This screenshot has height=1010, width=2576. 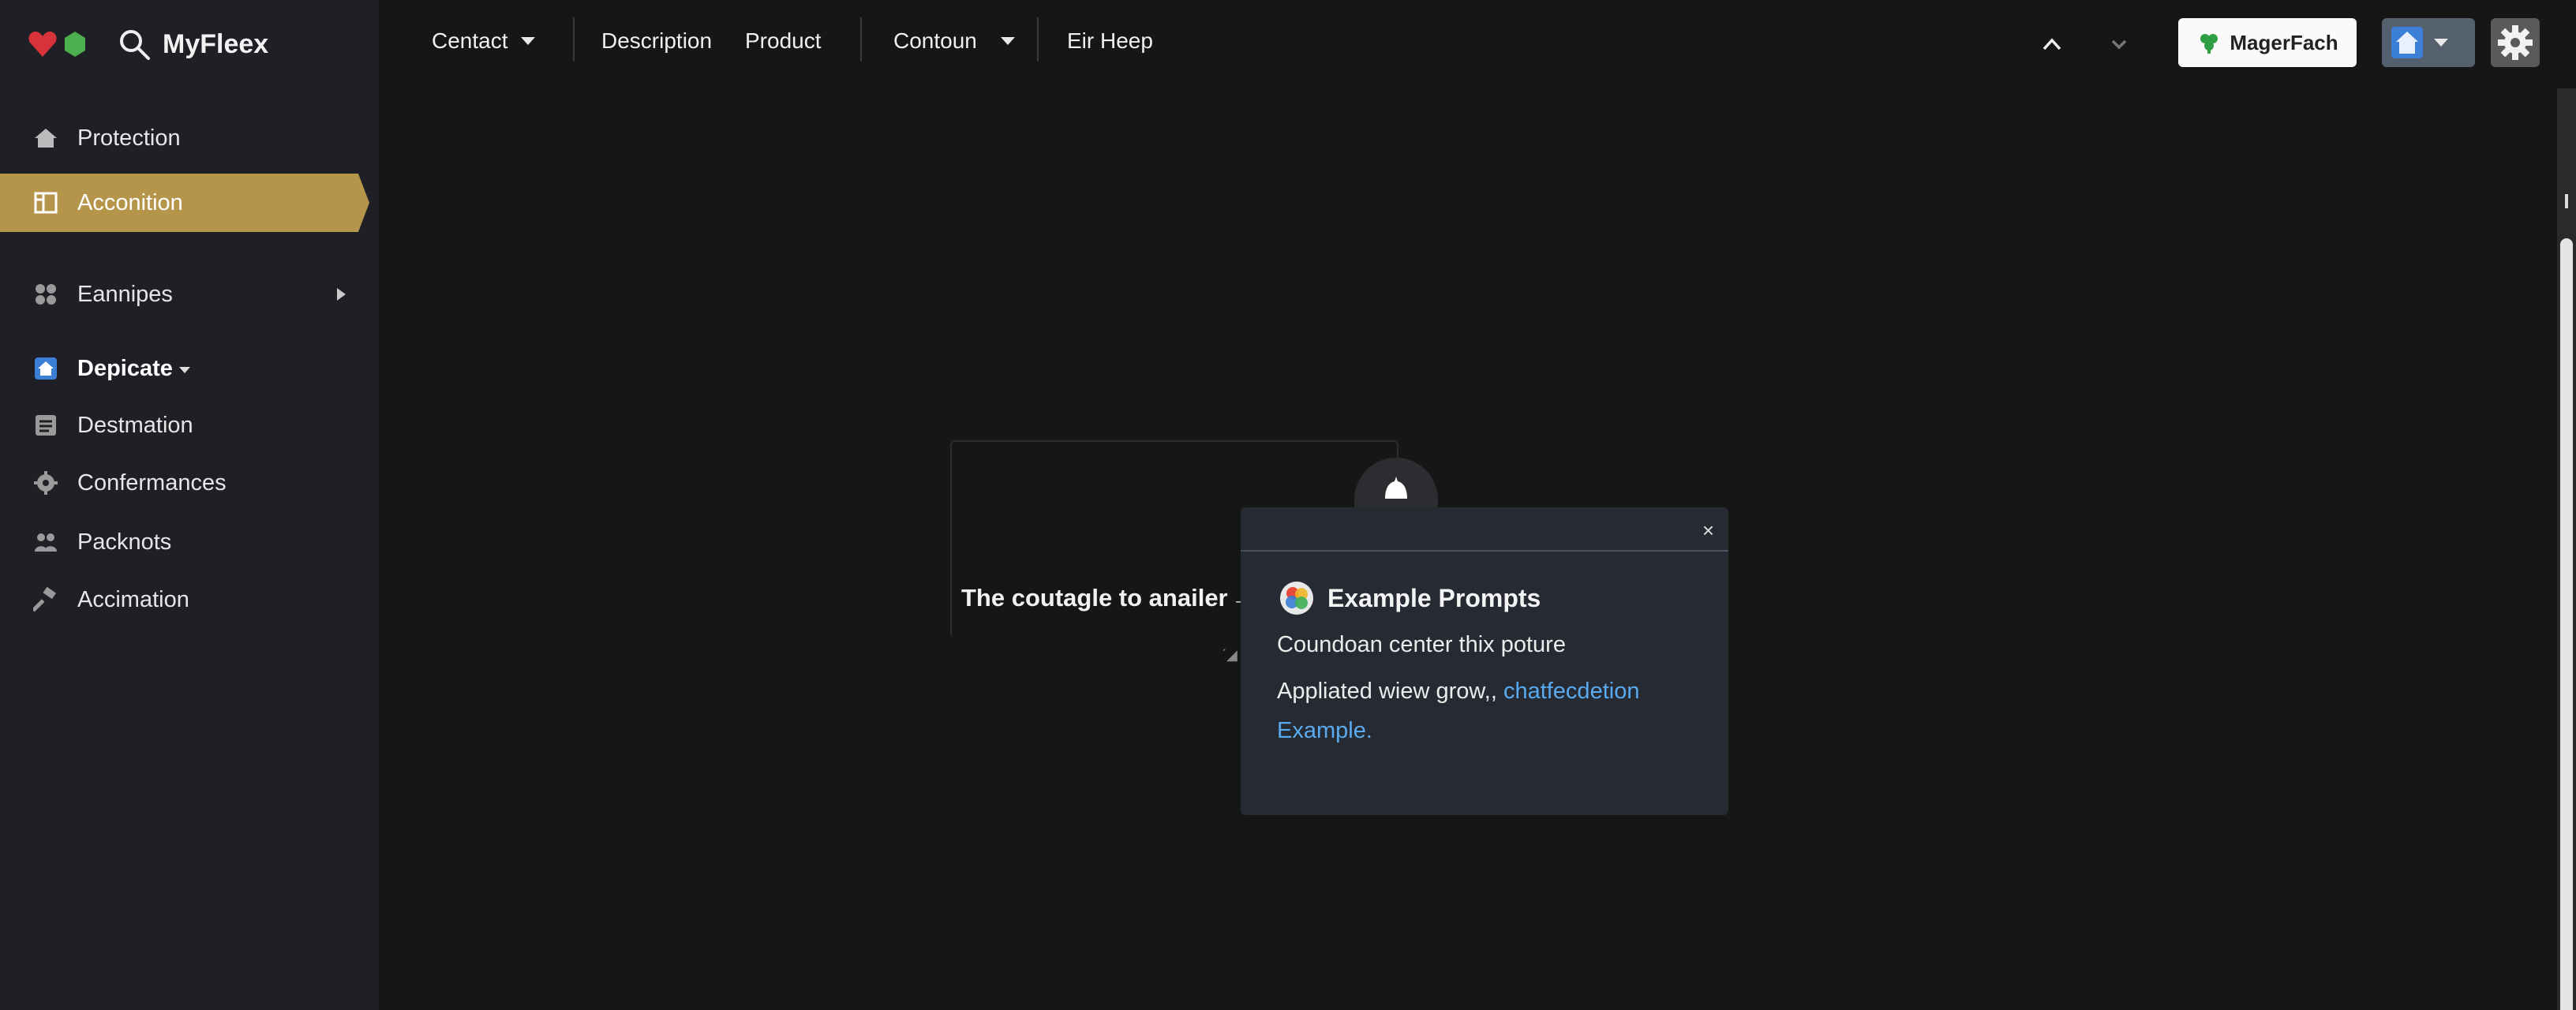 What do you see at coordinates (1434, 597) in the screenshot?
I see `popup-title-text: Example Prompts` at bounding box center [1434, 597].